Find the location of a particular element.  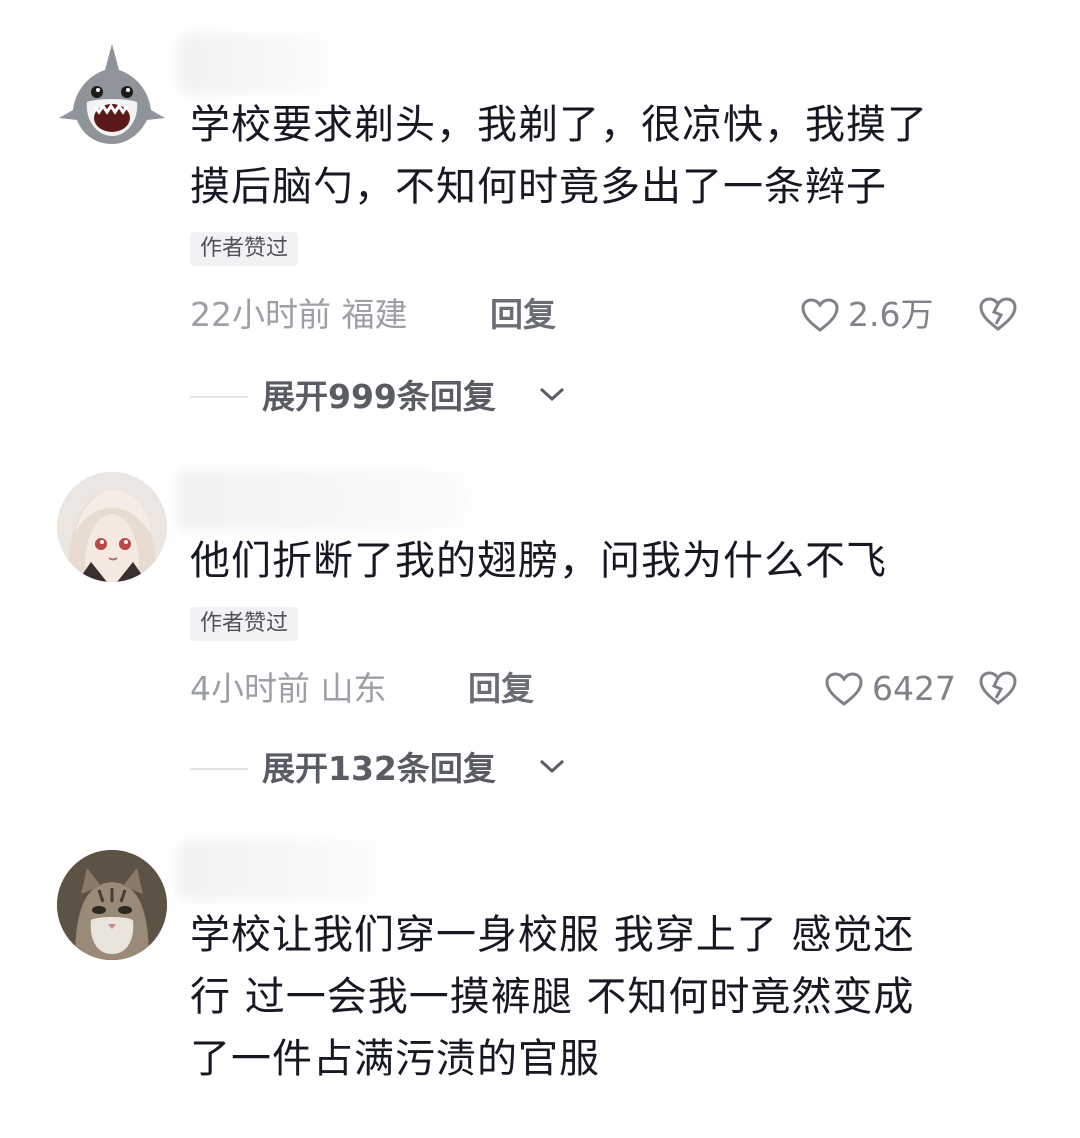

expand-replies-label: 展开999条回复 is located at coordinates (379, 396).